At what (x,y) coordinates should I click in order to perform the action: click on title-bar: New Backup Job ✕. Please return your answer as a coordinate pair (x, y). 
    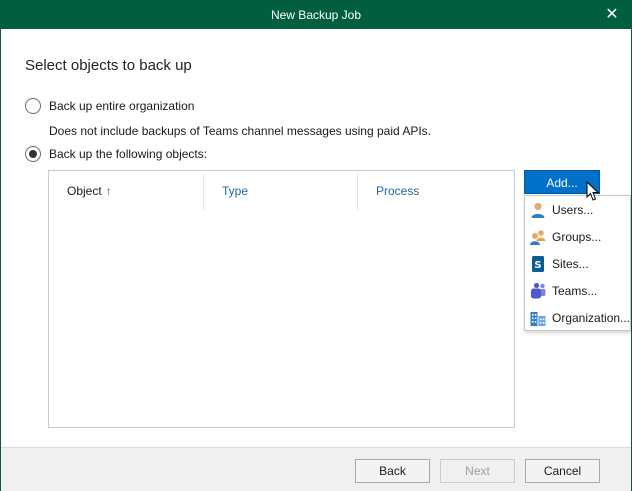
    Looking at the image, I should click on (316, 15).